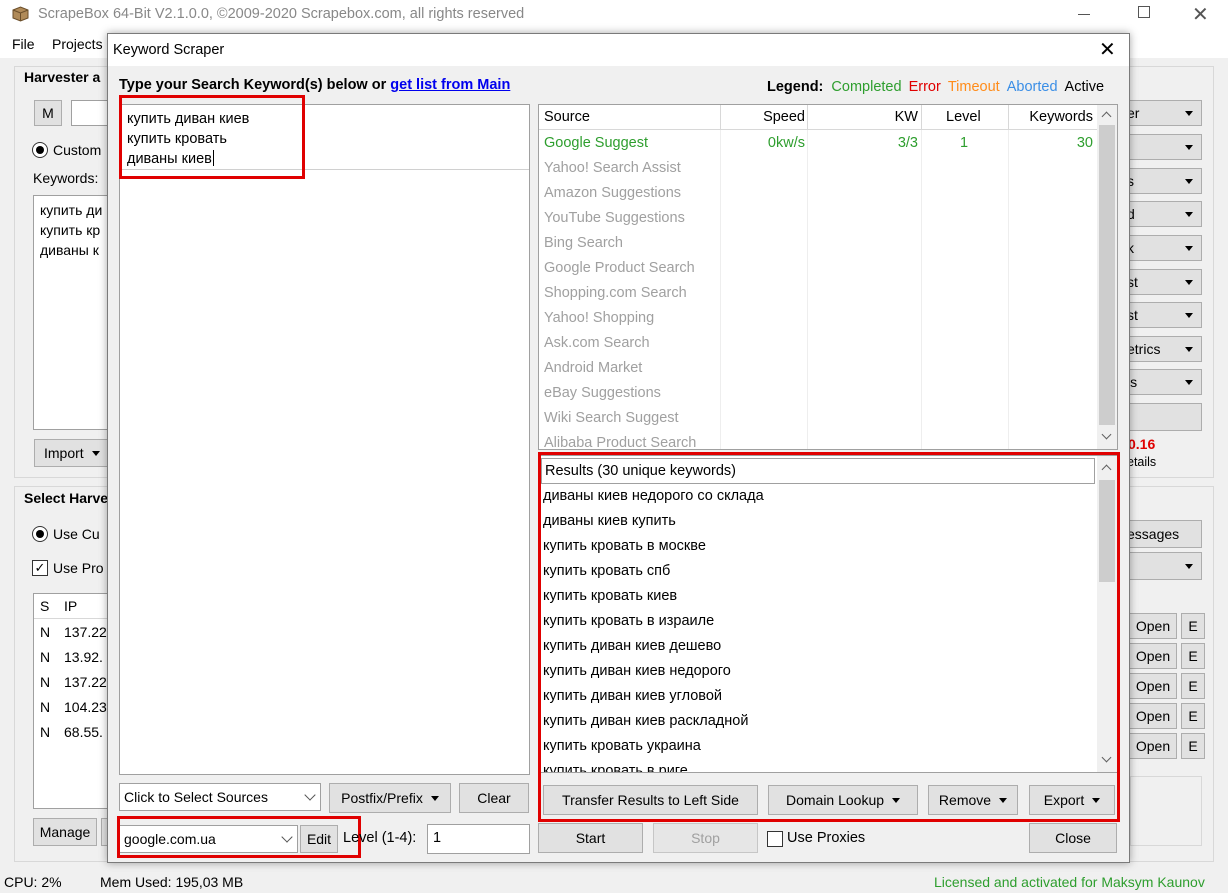 The height and width of the screenshot is (893, 1228). Describe the element at coordinates (40, 568) in the screenshot. I see `use-proxy-checkbox: ✓` at that location.